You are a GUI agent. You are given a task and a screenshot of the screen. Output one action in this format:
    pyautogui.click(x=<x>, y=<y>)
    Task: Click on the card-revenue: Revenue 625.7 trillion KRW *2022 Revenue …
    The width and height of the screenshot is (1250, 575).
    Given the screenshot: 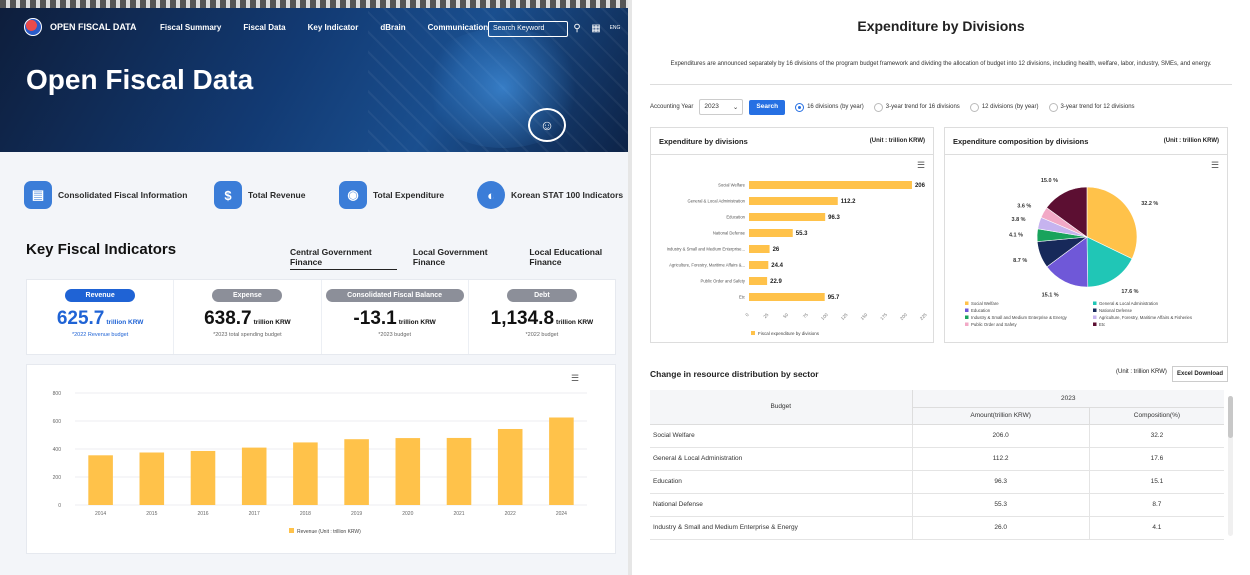 What is the action you would take?
    pyautogui.click(x=101, y=317)
    